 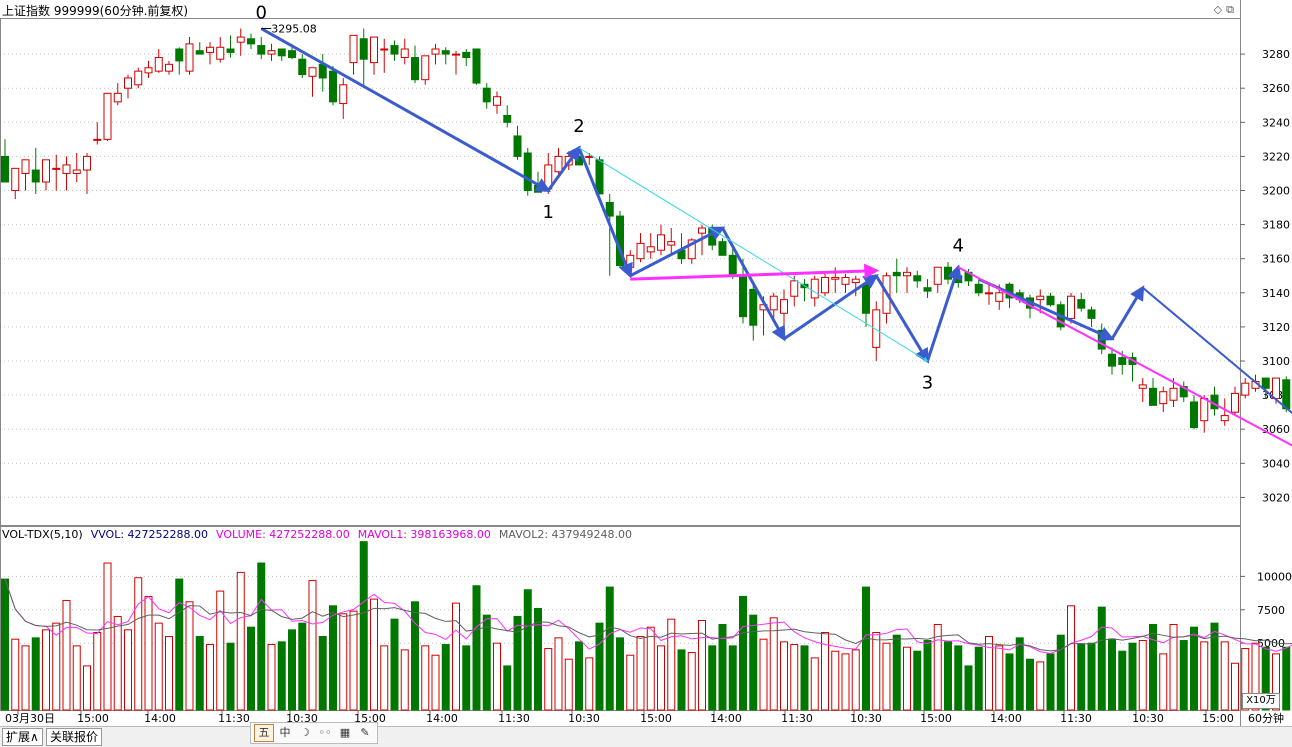 What do you see at coordinates (548, 212) in the screenshot?
I see `wave-label: 1` at bounding box center [548, 212].